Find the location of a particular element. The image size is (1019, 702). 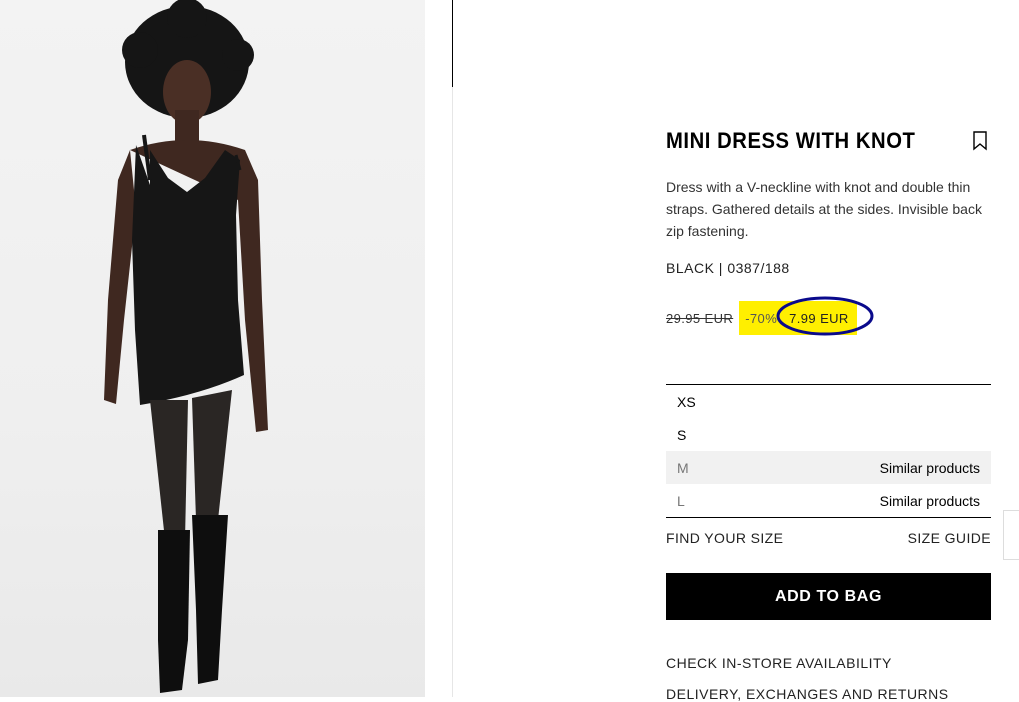

size-option-l: L Similar products is located at coordinates (828, 500).